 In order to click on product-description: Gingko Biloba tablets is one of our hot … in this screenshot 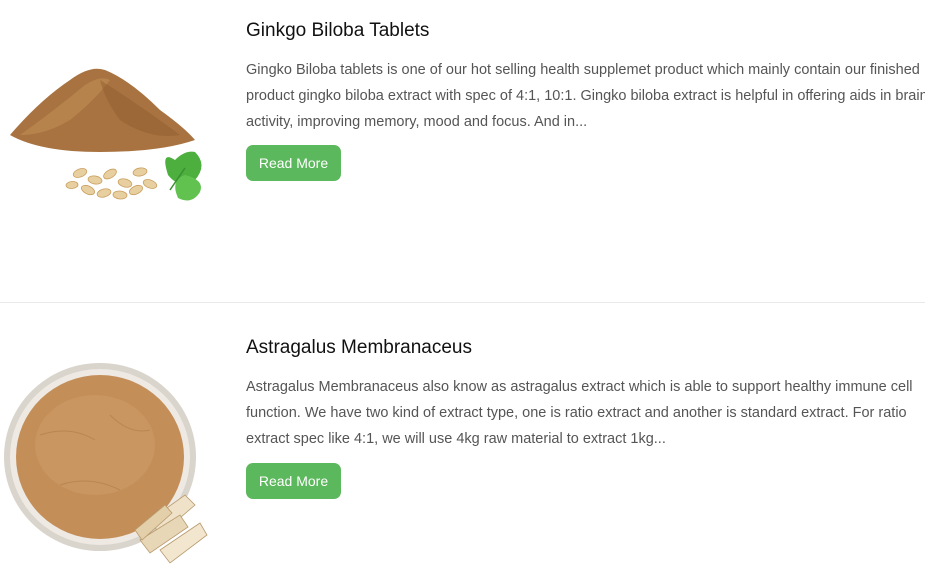, I will do `click(585, 96)`.